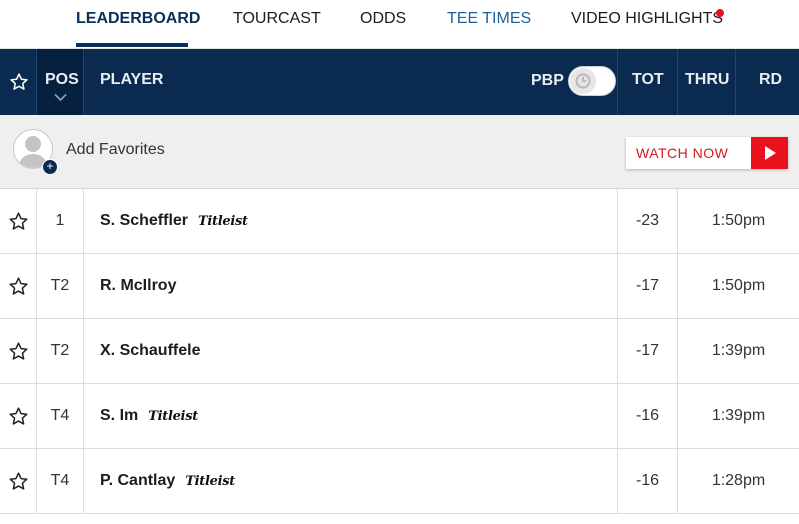  What do you see at coordinates (50, 167) in the screenshot?
I see `add-favorite-plus-icon: +` at bounding box center [50, 167].